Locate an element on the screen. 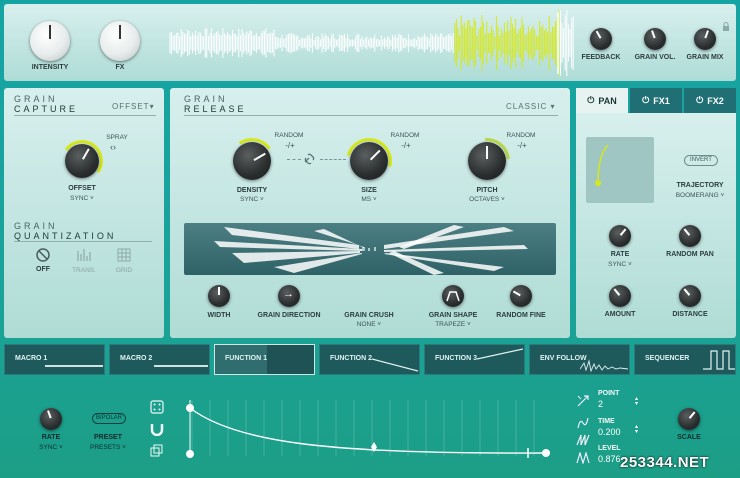 This screenshot has width=740, height=478. grain-direction-button: → is located at coordinates (289, 296).